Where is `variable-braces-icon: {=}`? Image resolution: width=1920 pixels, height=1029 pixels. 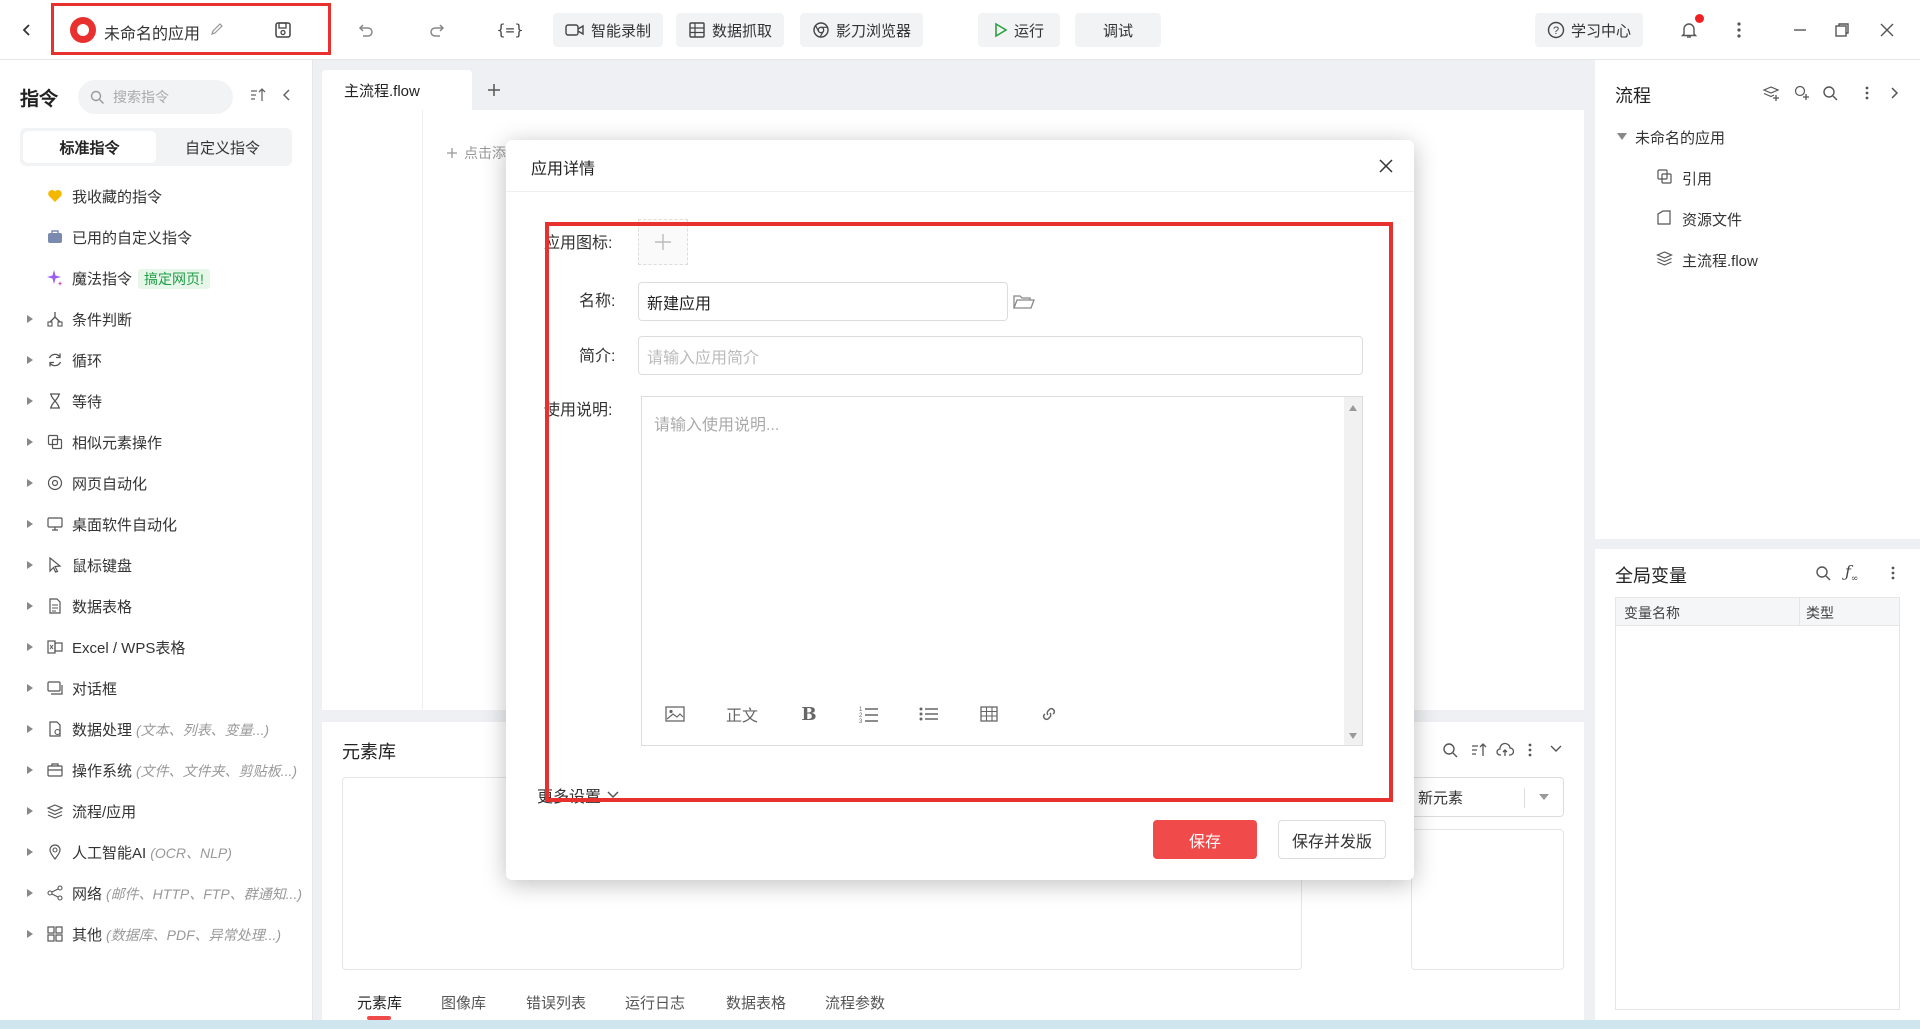
variable-braces-icon: {=} is located at coordinates (510, 30).